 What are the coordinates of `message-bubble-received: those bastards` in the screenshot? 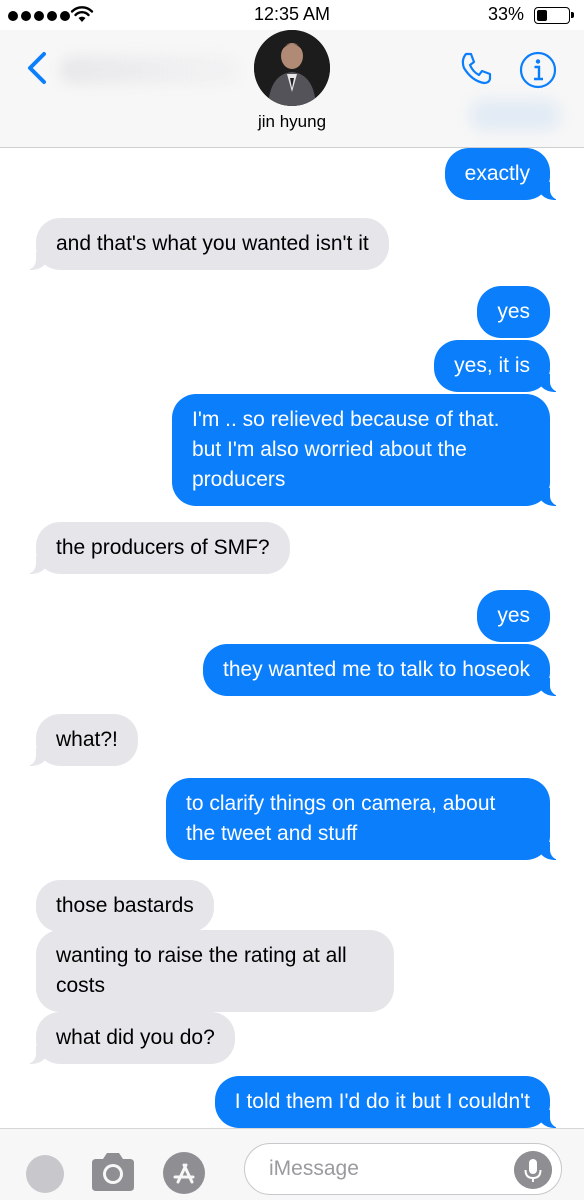 It's located at (125, 906).